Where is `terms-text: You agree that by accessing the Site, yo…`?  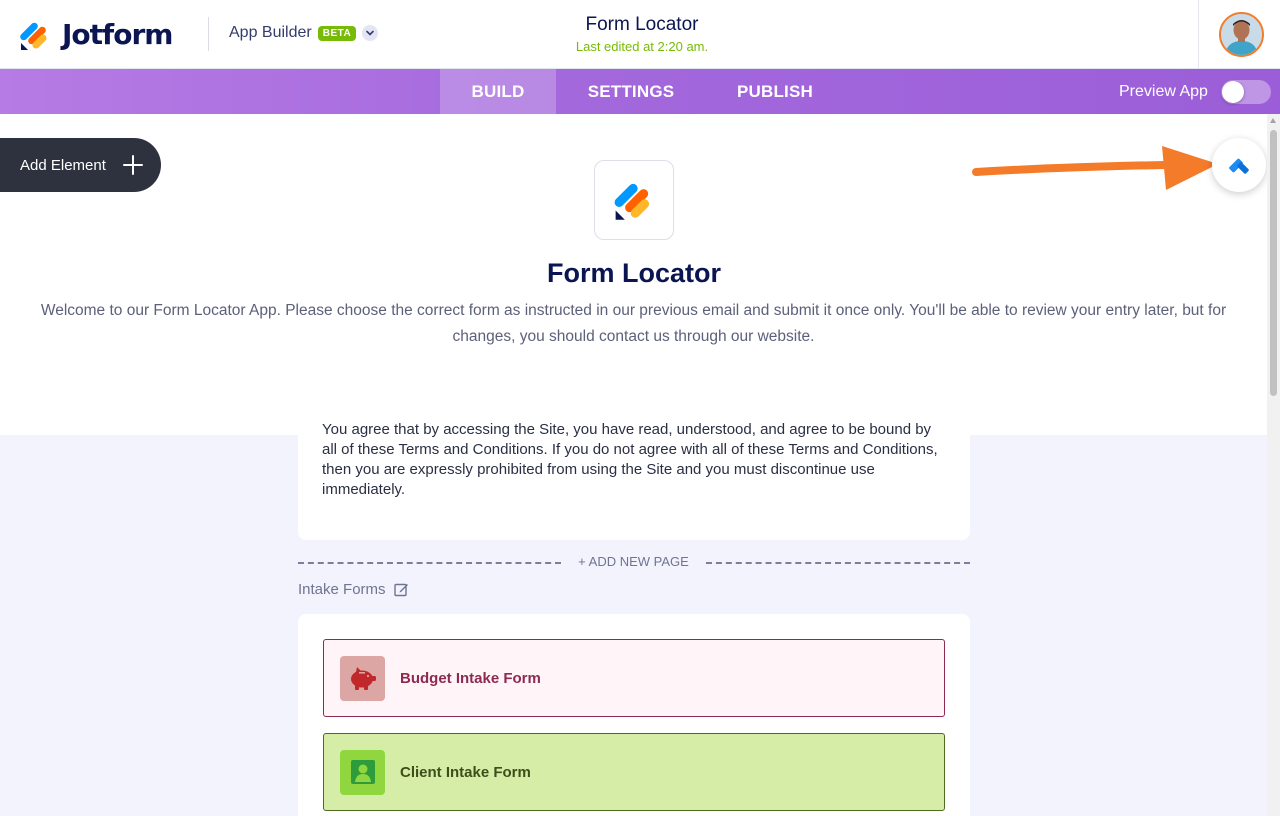
terms-text: You agree that by accessing the Site, yo… is located at coordinates (630, 459).